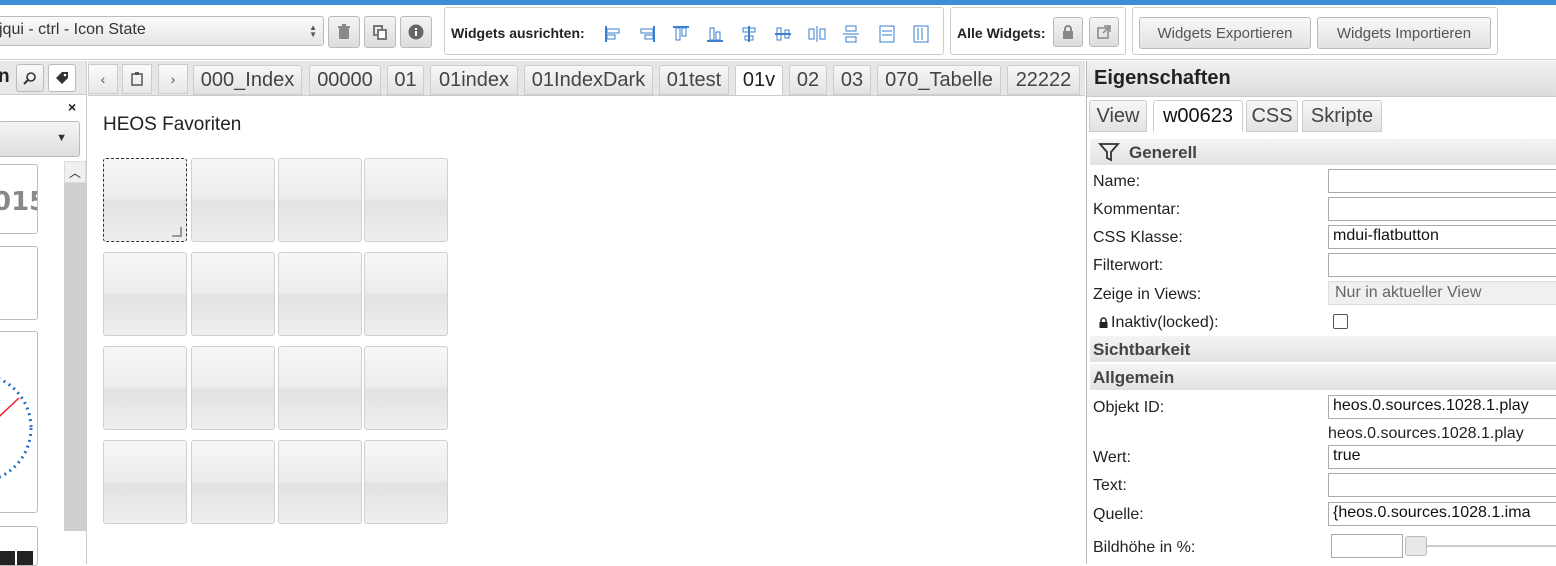 This screenshot has height=566, width=1556. I want to click on palette-thumb-clock-digits: 015, so click(19, 199).